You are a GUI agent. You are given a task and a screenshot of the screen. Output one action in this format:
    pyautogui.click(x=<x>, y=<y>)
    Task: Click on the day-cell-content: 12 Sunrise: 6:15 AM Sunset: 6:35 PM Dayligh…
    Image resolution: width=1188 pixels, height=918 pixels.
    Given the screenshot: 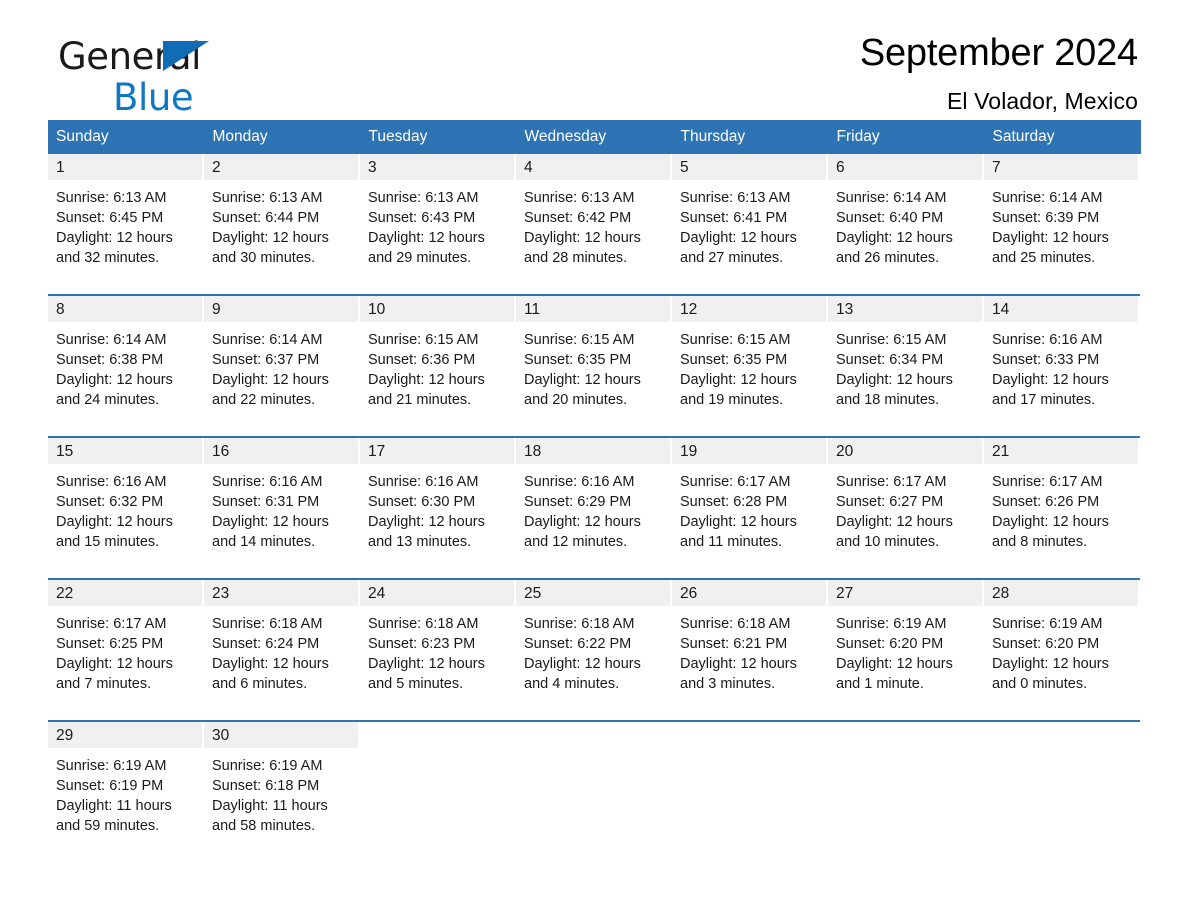 What is the action you would take?
    pyautogui.click(x=750, y=356)
    